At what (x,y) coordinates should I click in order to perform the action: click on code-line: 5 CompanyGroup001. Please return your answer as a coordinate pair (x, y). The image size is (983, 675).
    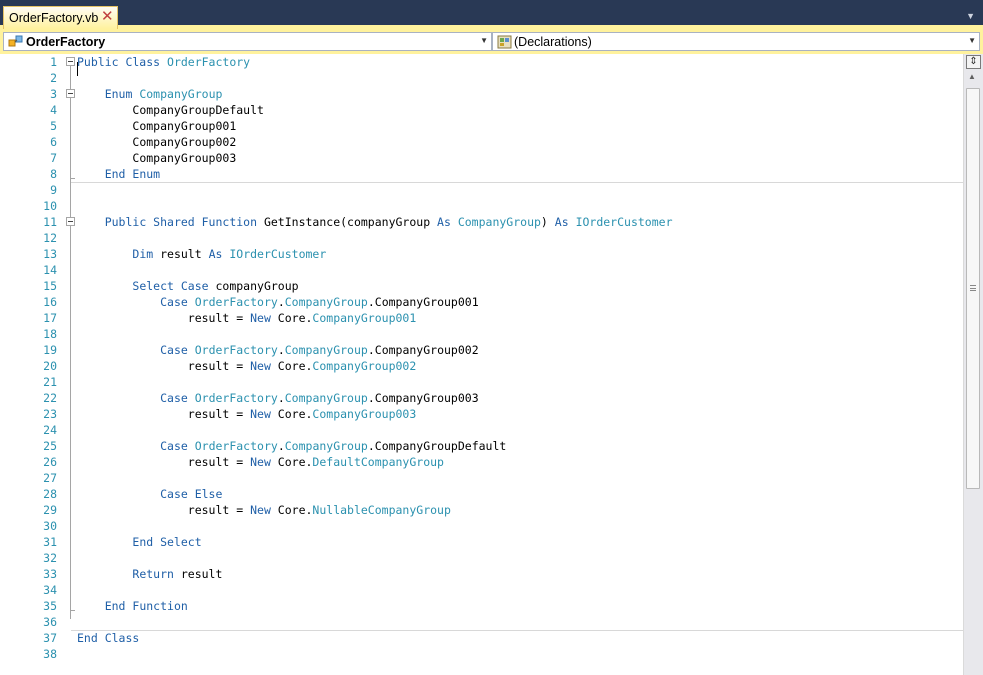
    Looking at the image, I should click on (481, 126).